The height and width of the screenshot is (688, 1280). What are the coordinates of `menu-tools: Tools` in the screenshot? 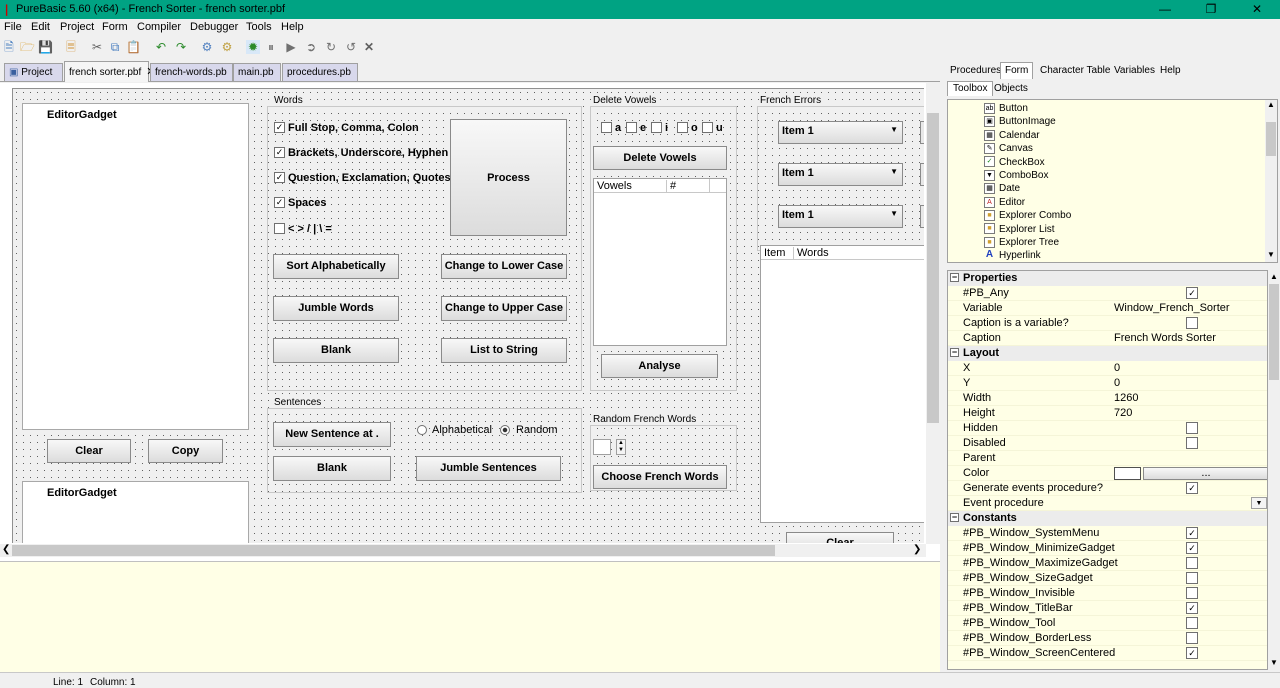 It's located at (259, 27).